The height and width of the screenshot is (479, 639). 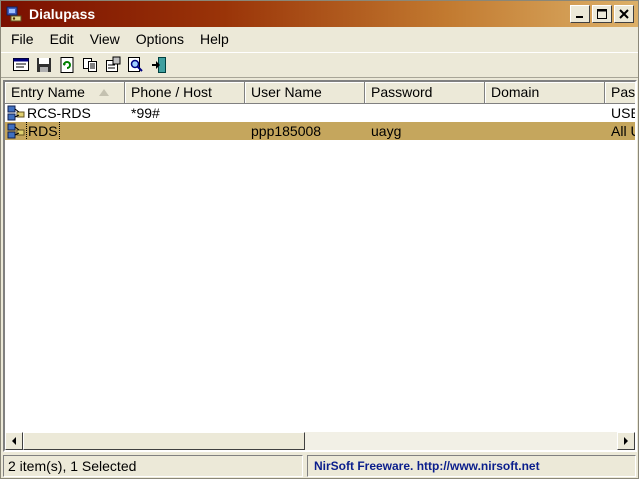 What do you see at coordinates (145, 113) in the screenshot?
I see `phone-host: *99#` at bounding box center [145, 113].